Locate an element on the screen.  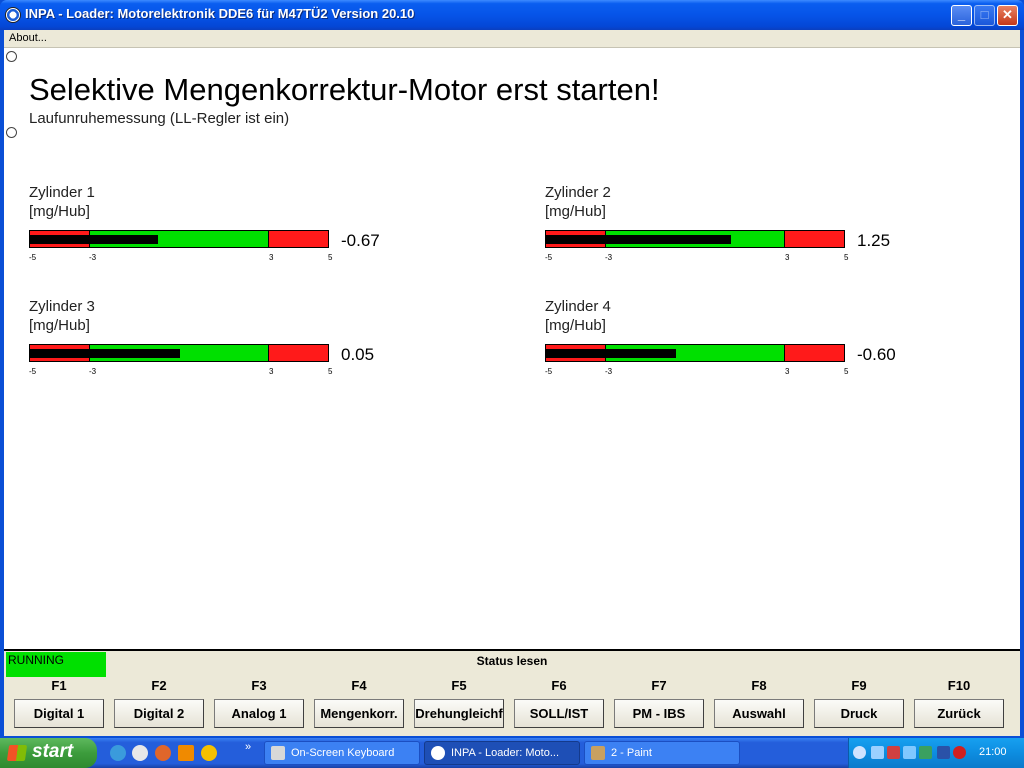
bmw-logo-icon is located at coordinates (13, 15).